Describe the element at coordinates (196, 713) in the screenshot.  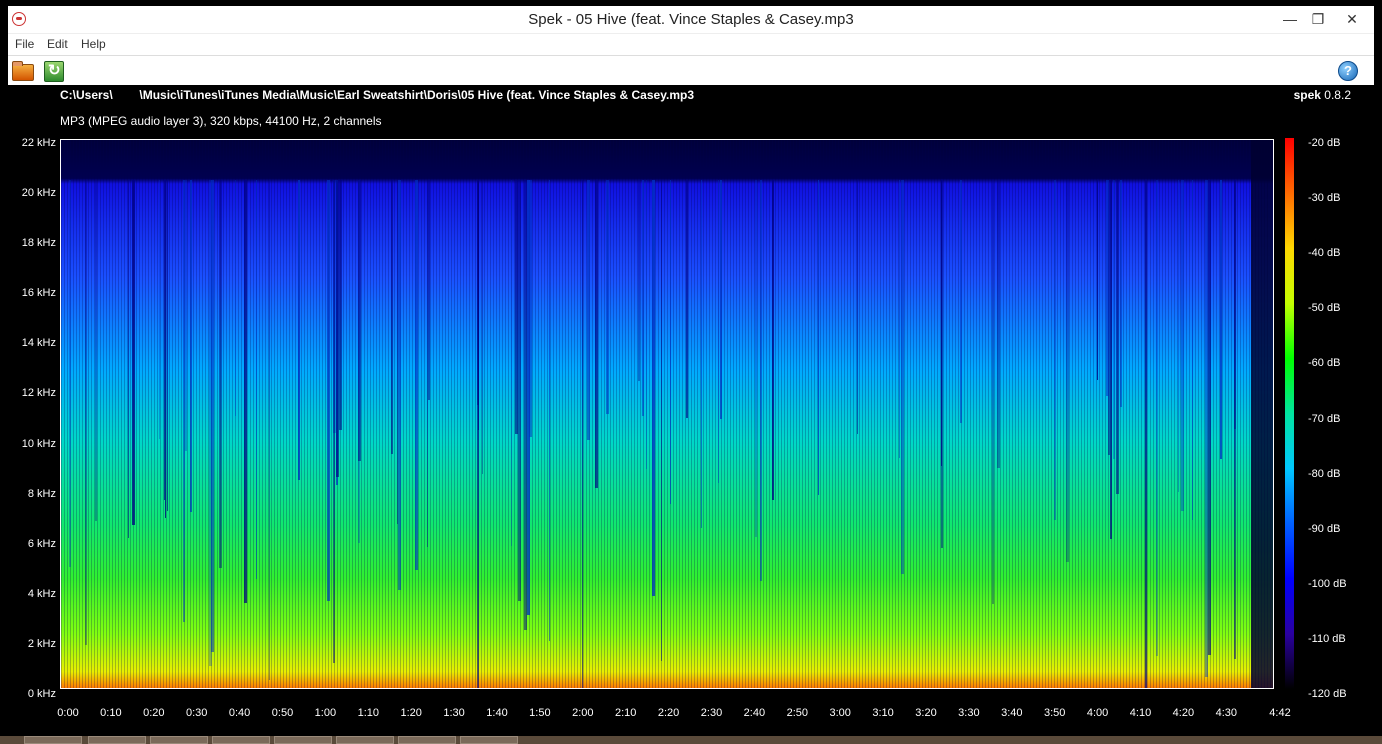
I see `time-tick-label: 0:30` at that location.